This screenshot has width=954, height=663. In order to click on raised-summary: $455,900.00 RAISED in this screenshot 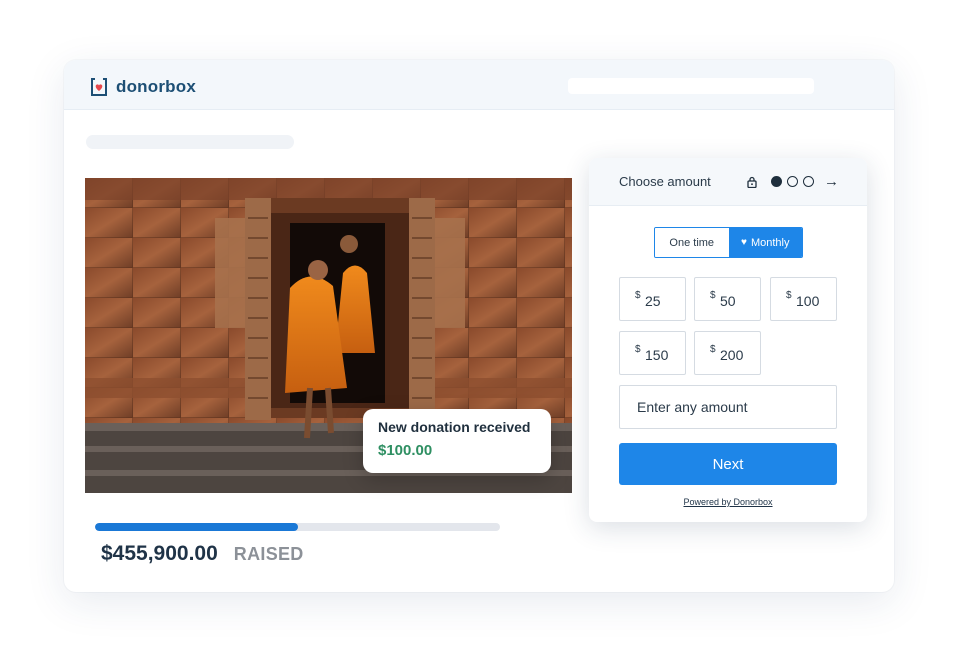, I will do `click(202, 554)`.